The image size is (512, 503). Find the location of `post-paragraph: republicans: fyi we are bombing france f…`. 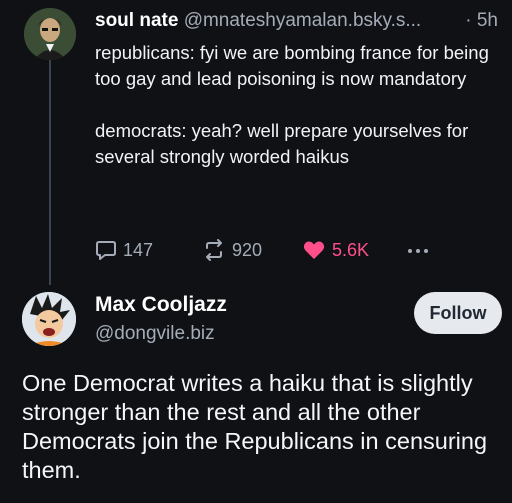

post-paragraph: republicans: fyi we are bombing france f… is located at coordinates (292, 65).